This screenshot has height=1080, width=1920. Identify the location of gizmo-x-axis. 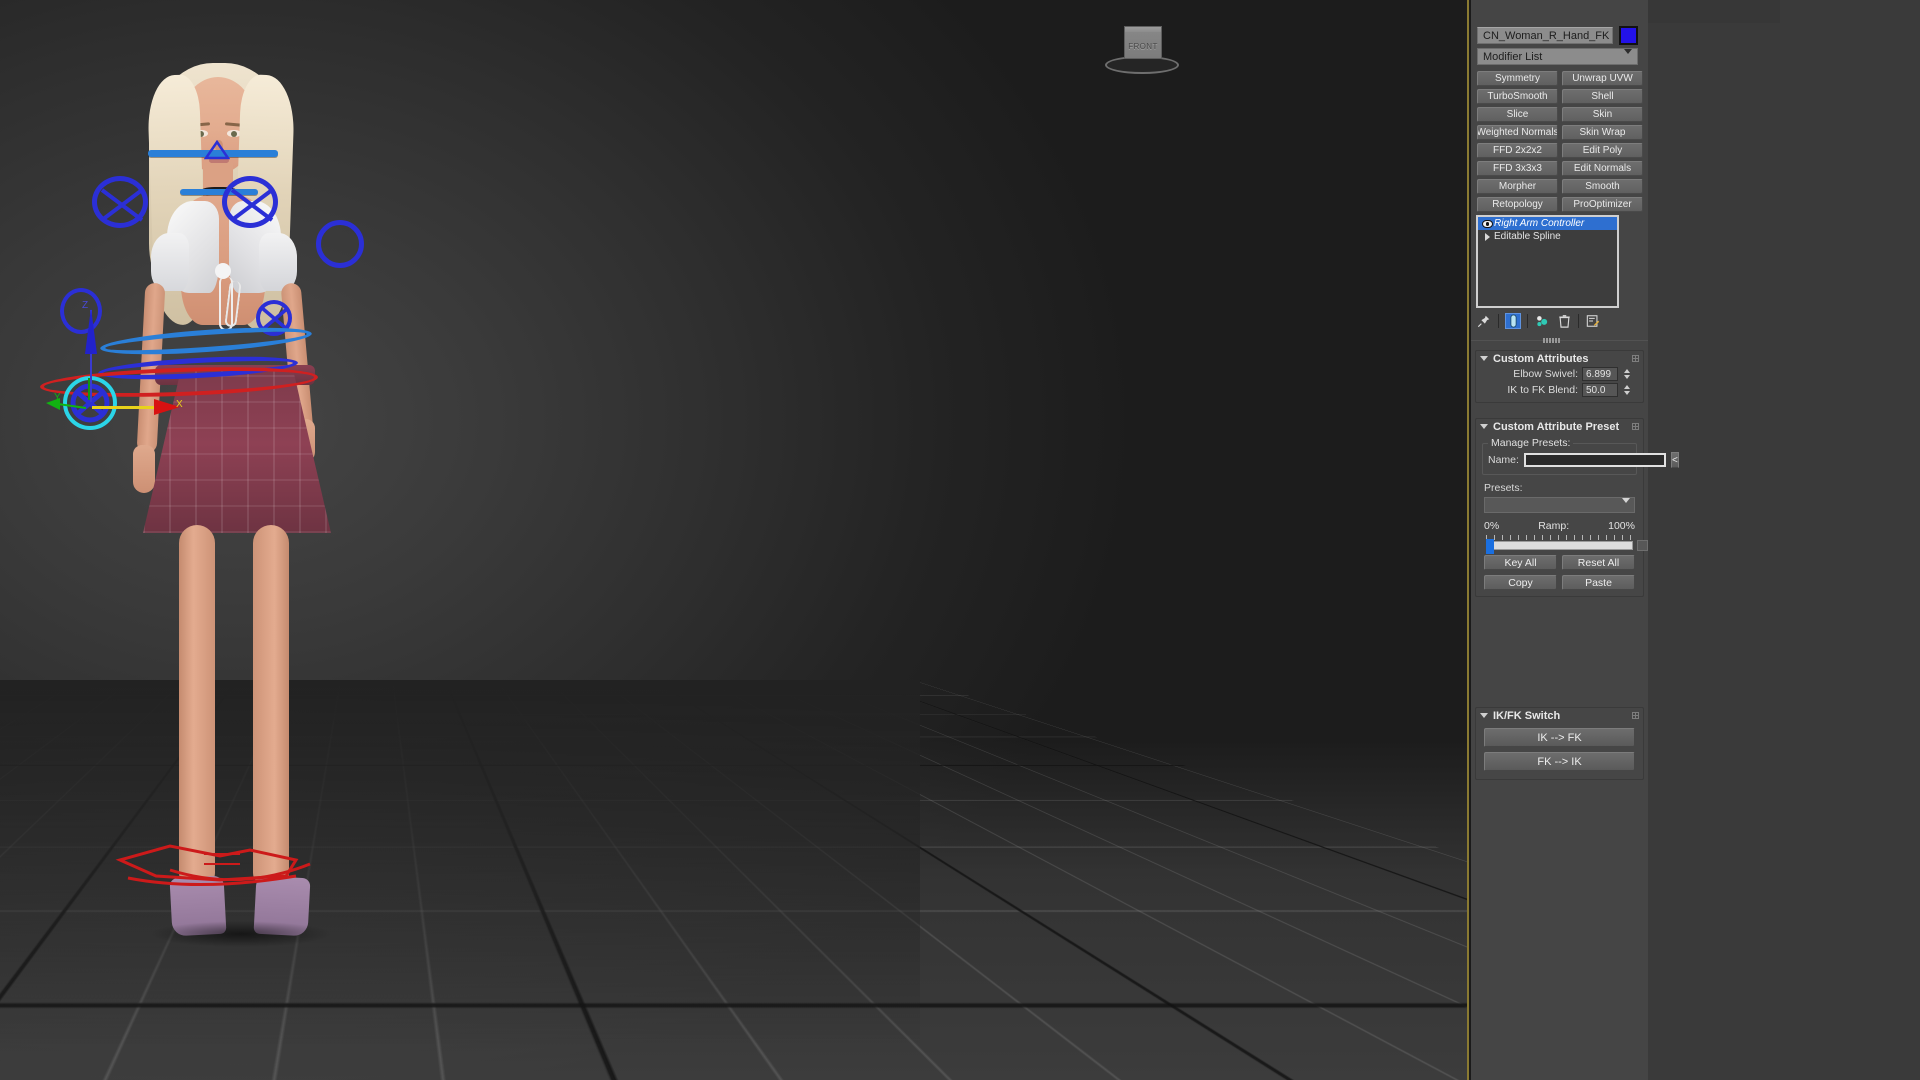
(124, 407).